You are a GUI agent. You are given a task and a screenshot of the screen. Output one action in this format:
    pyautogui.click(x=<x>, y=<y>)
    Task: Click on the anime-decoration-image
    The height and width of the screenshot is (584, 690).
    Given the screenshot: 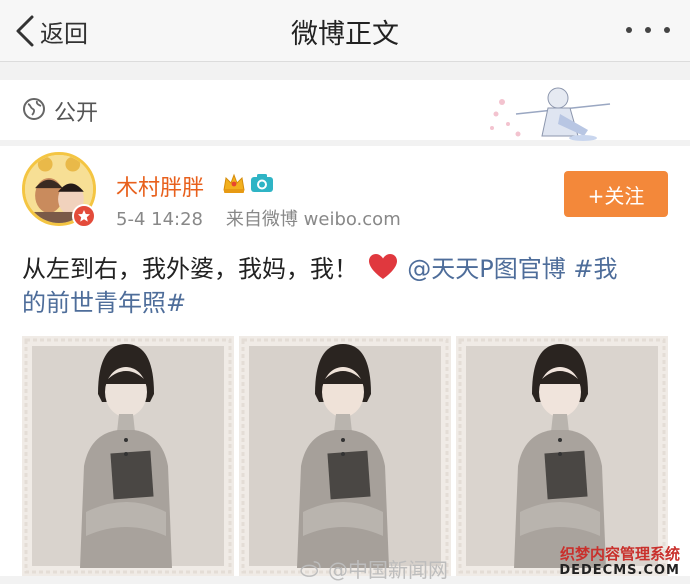 What is the action you would take?
    pyautogui.click(x=550, y=114)
    